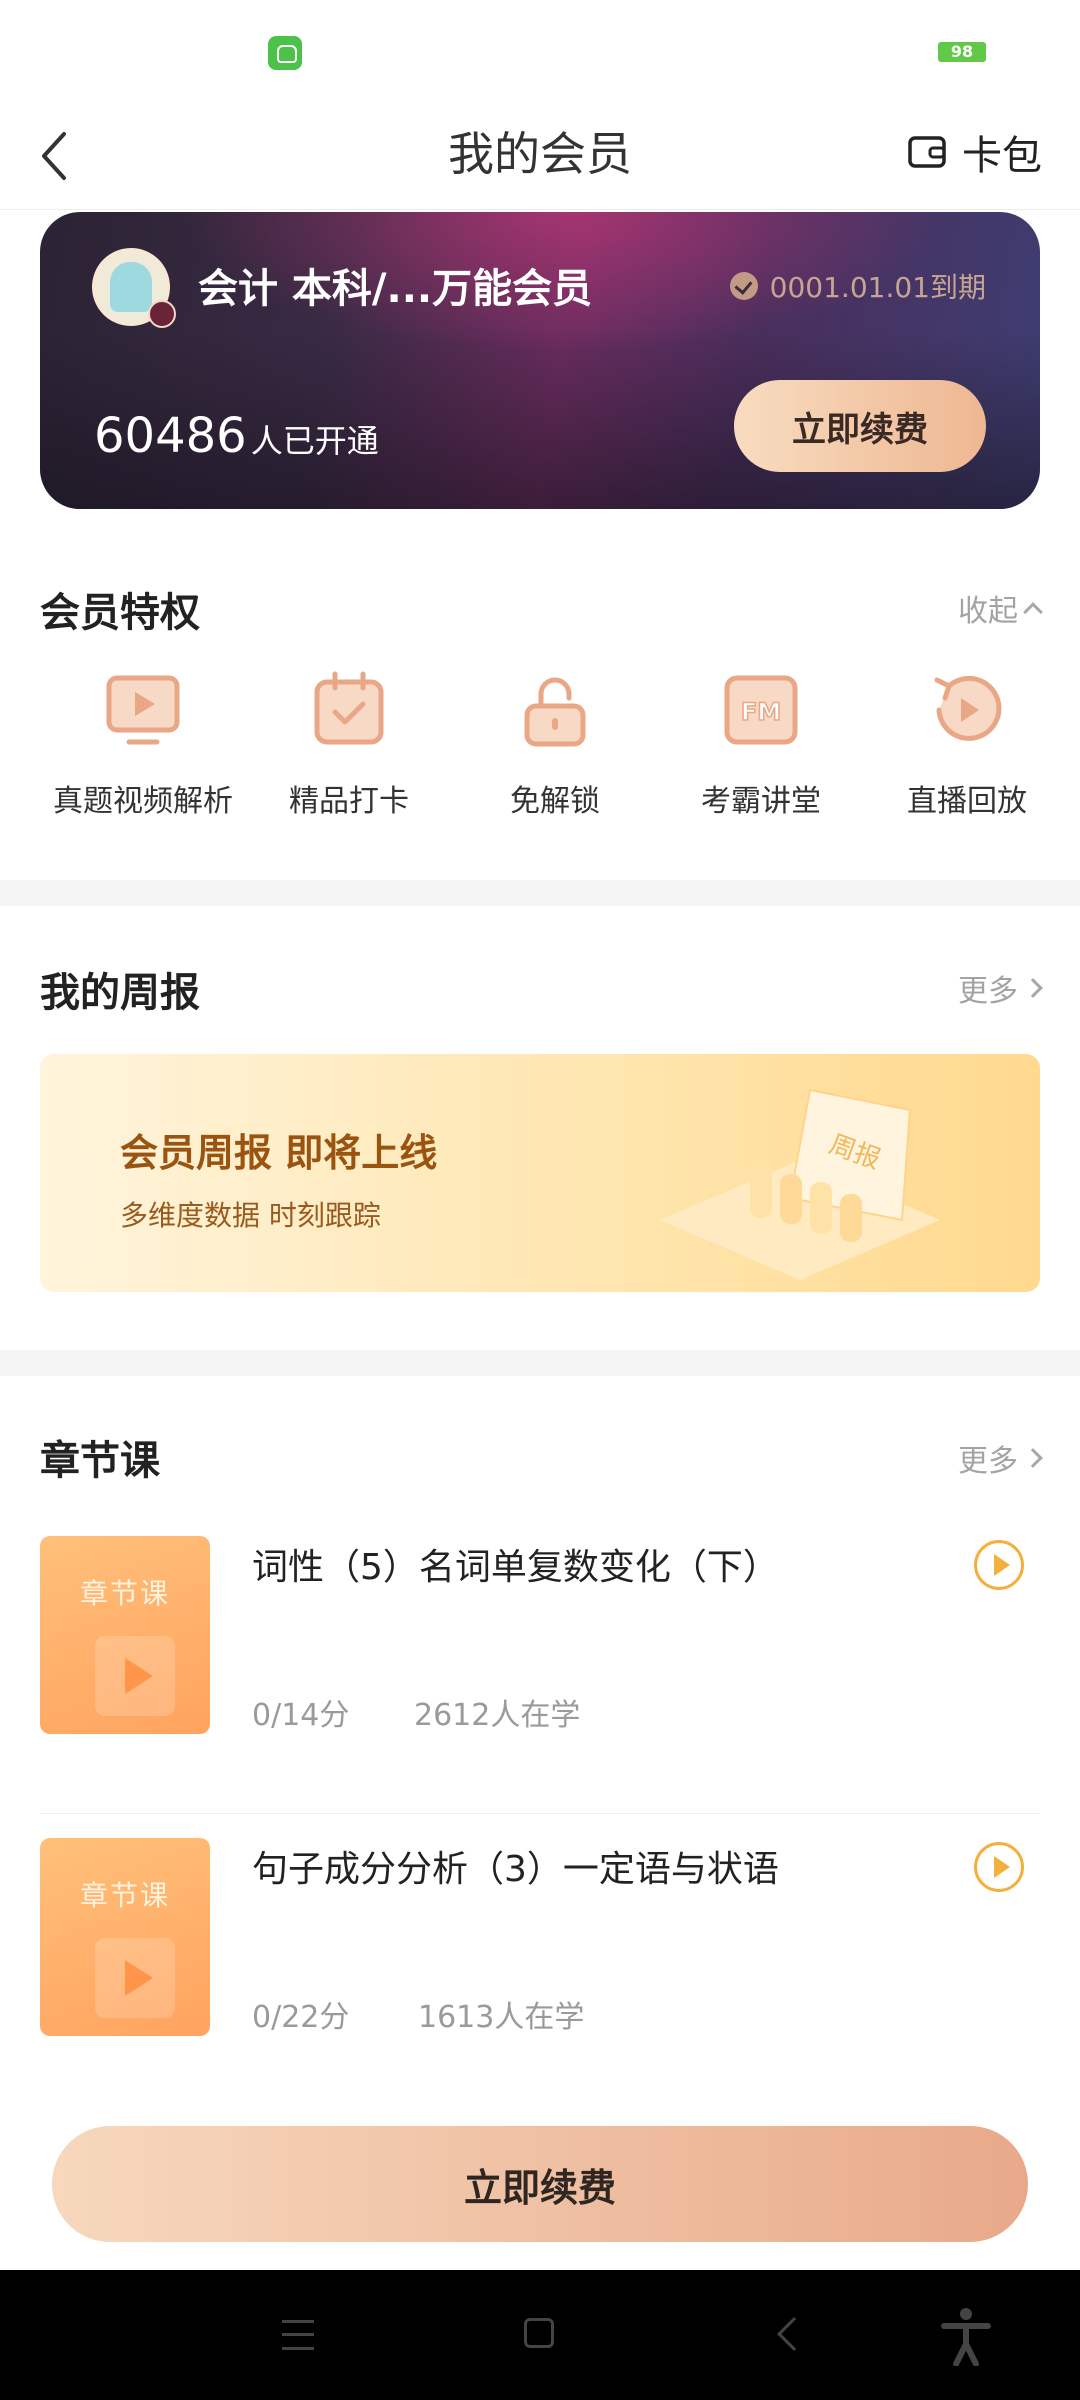  I want to click on opened-count-number: 60486, so click(170, 436).